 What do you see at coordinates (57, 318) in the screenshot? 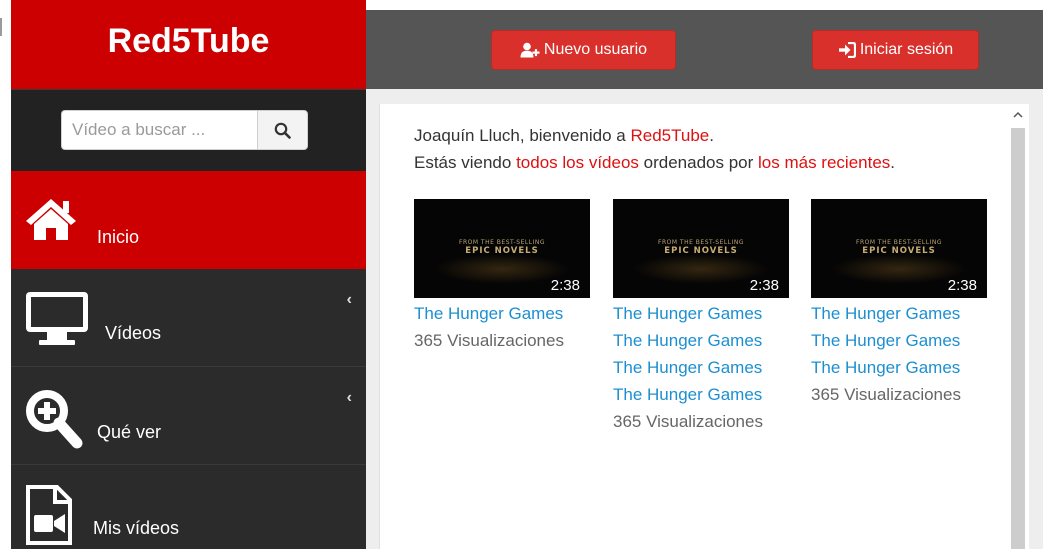
I see `monitor-icon` at bounding box center [57, 318].